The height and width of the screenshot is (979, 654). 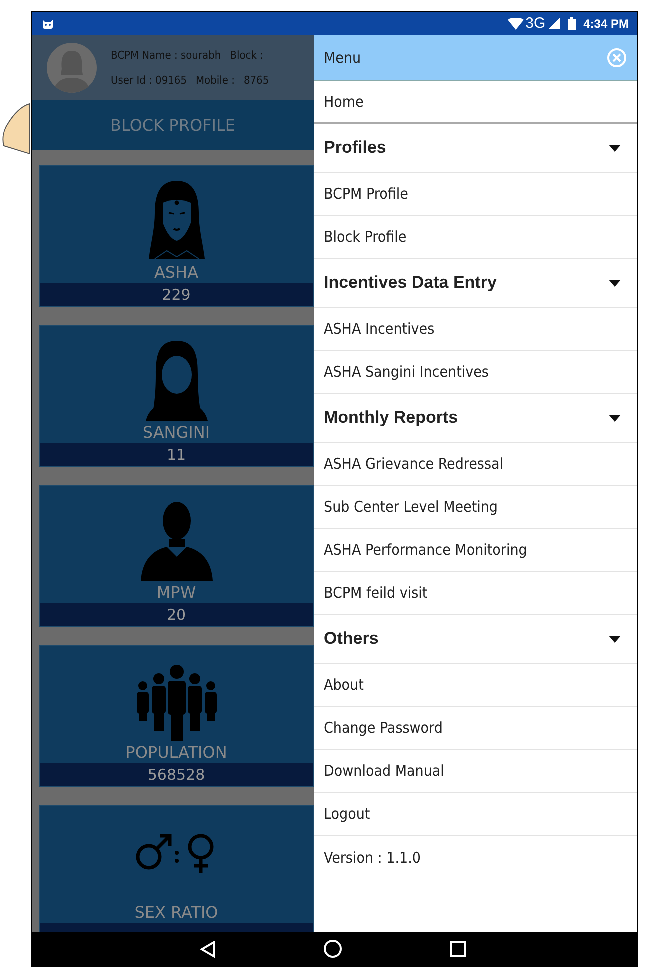 I want to click on section-label: Profiles, so click(x=355, y=148).